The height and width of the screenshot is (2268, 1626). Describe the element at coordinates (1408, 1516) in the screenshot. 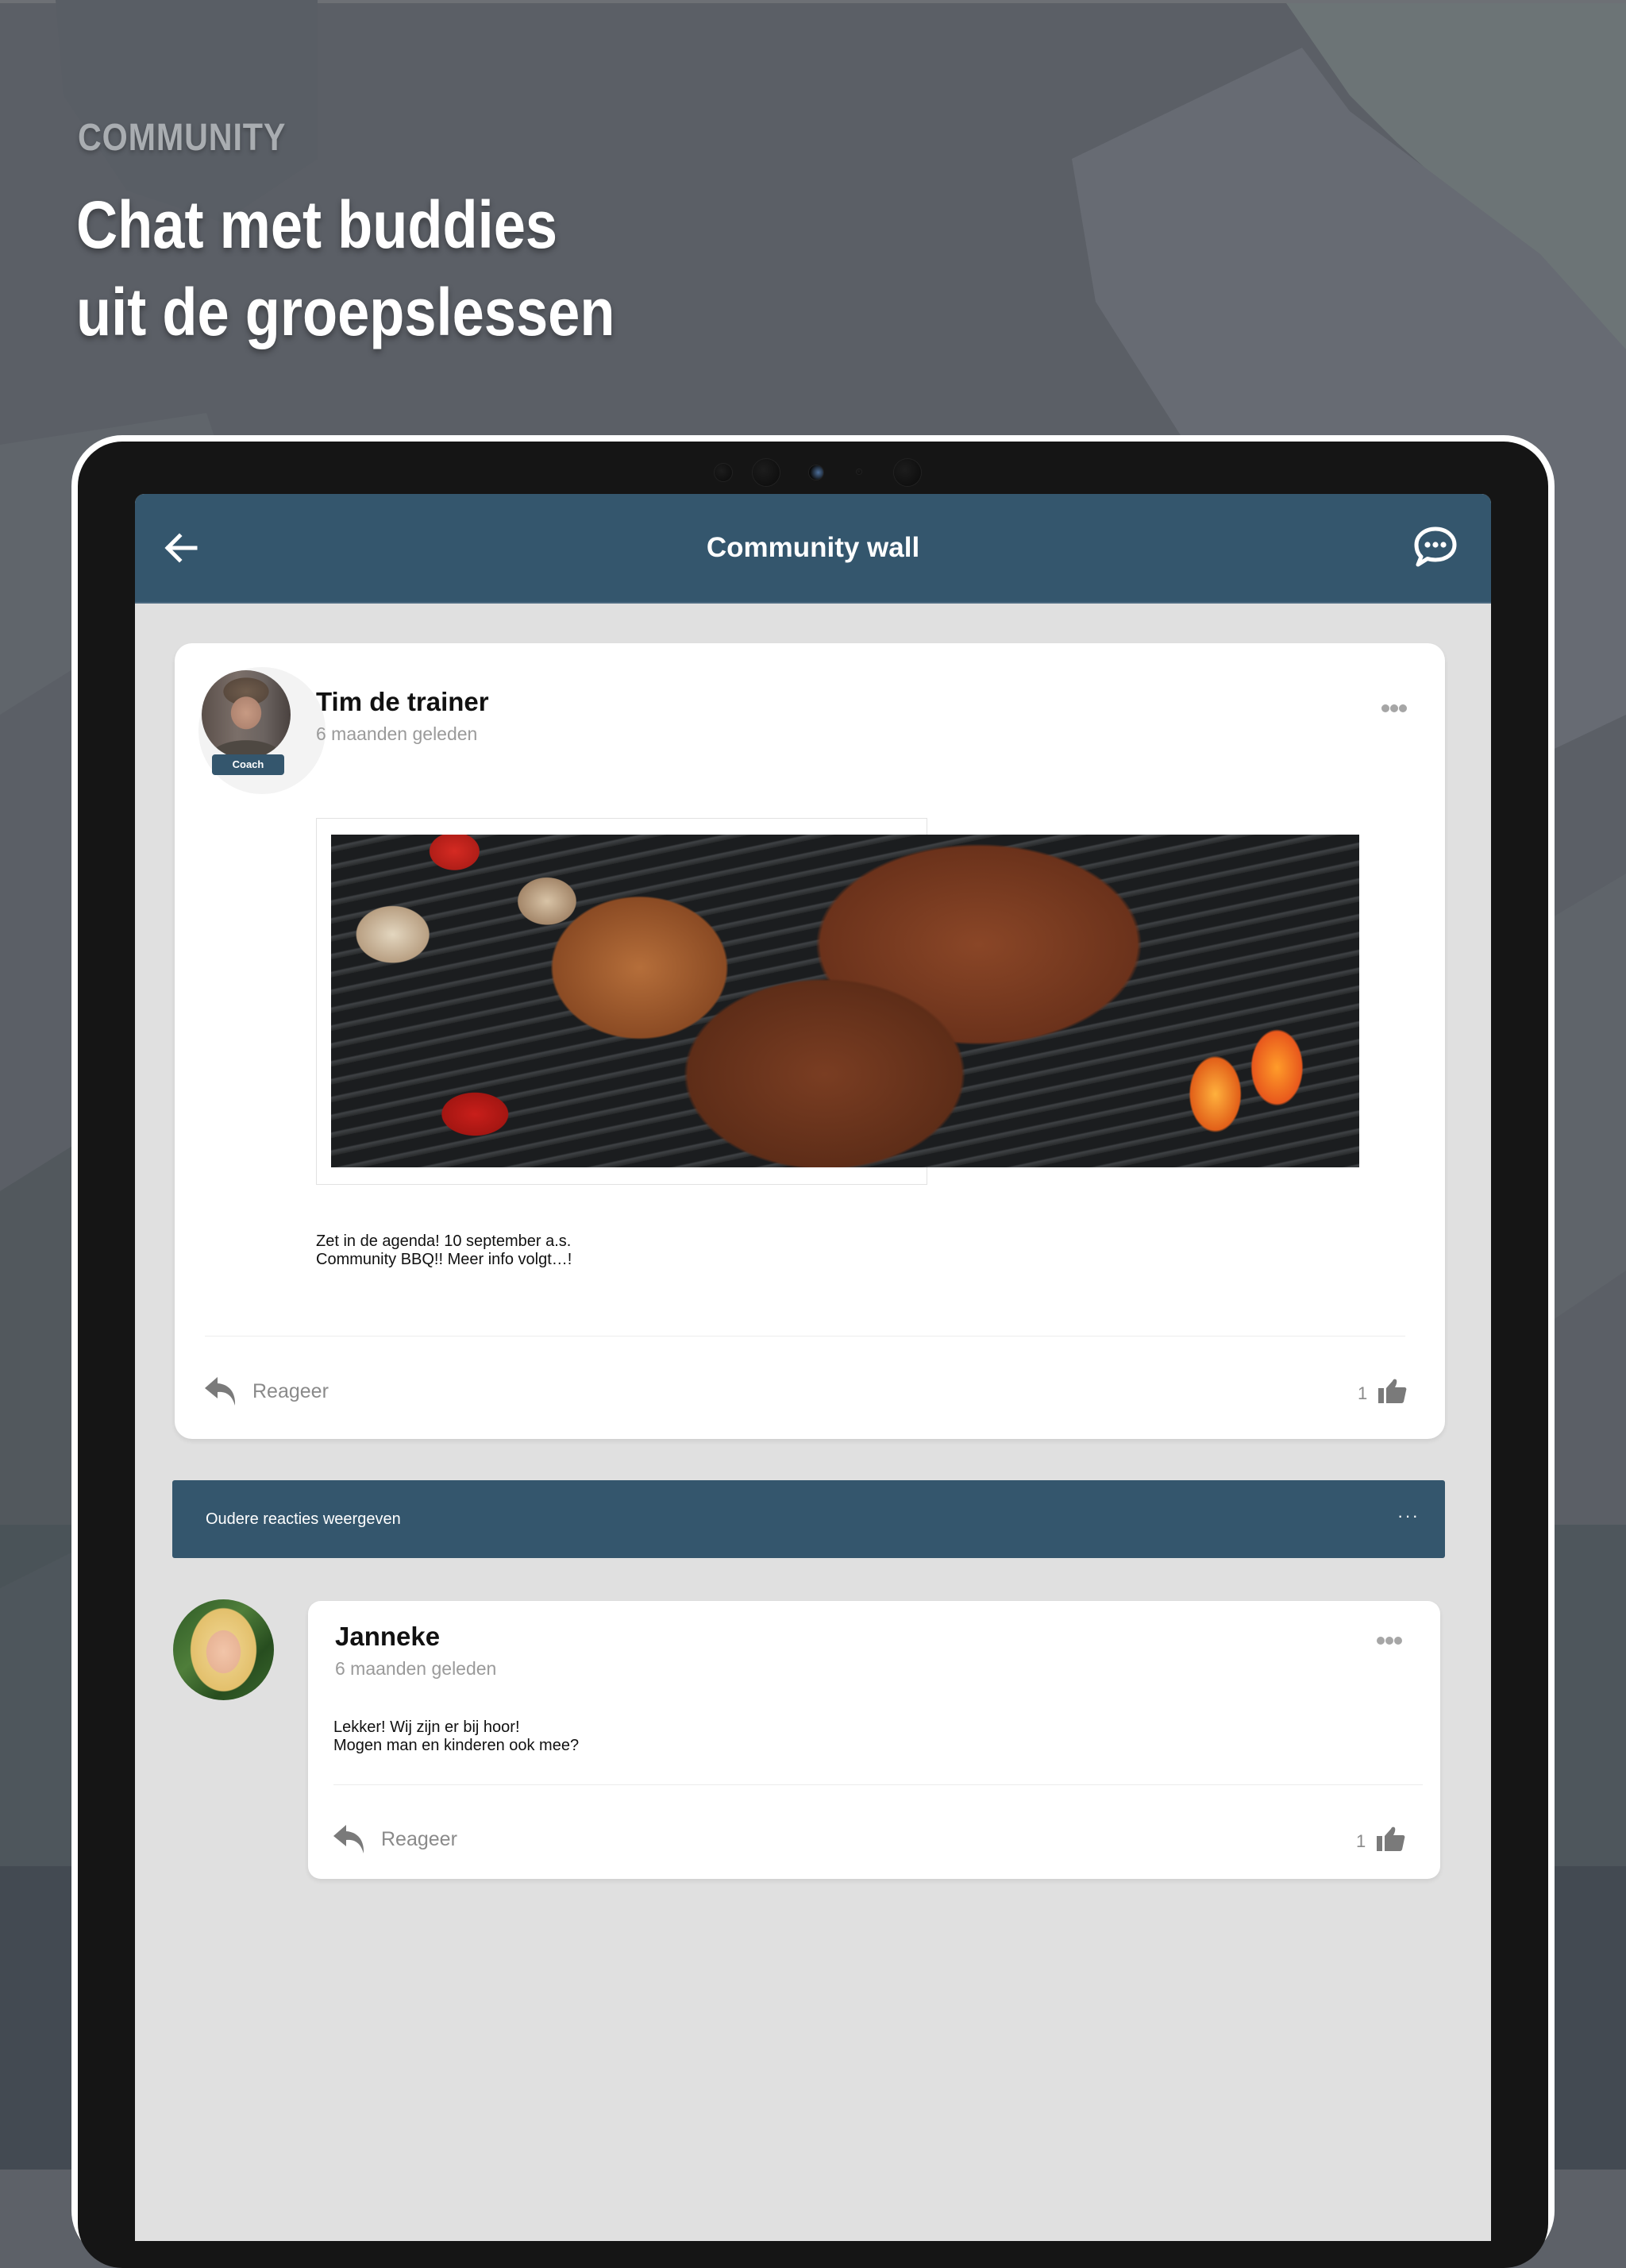

I see `older-comments-more-icon: ···` at that location.